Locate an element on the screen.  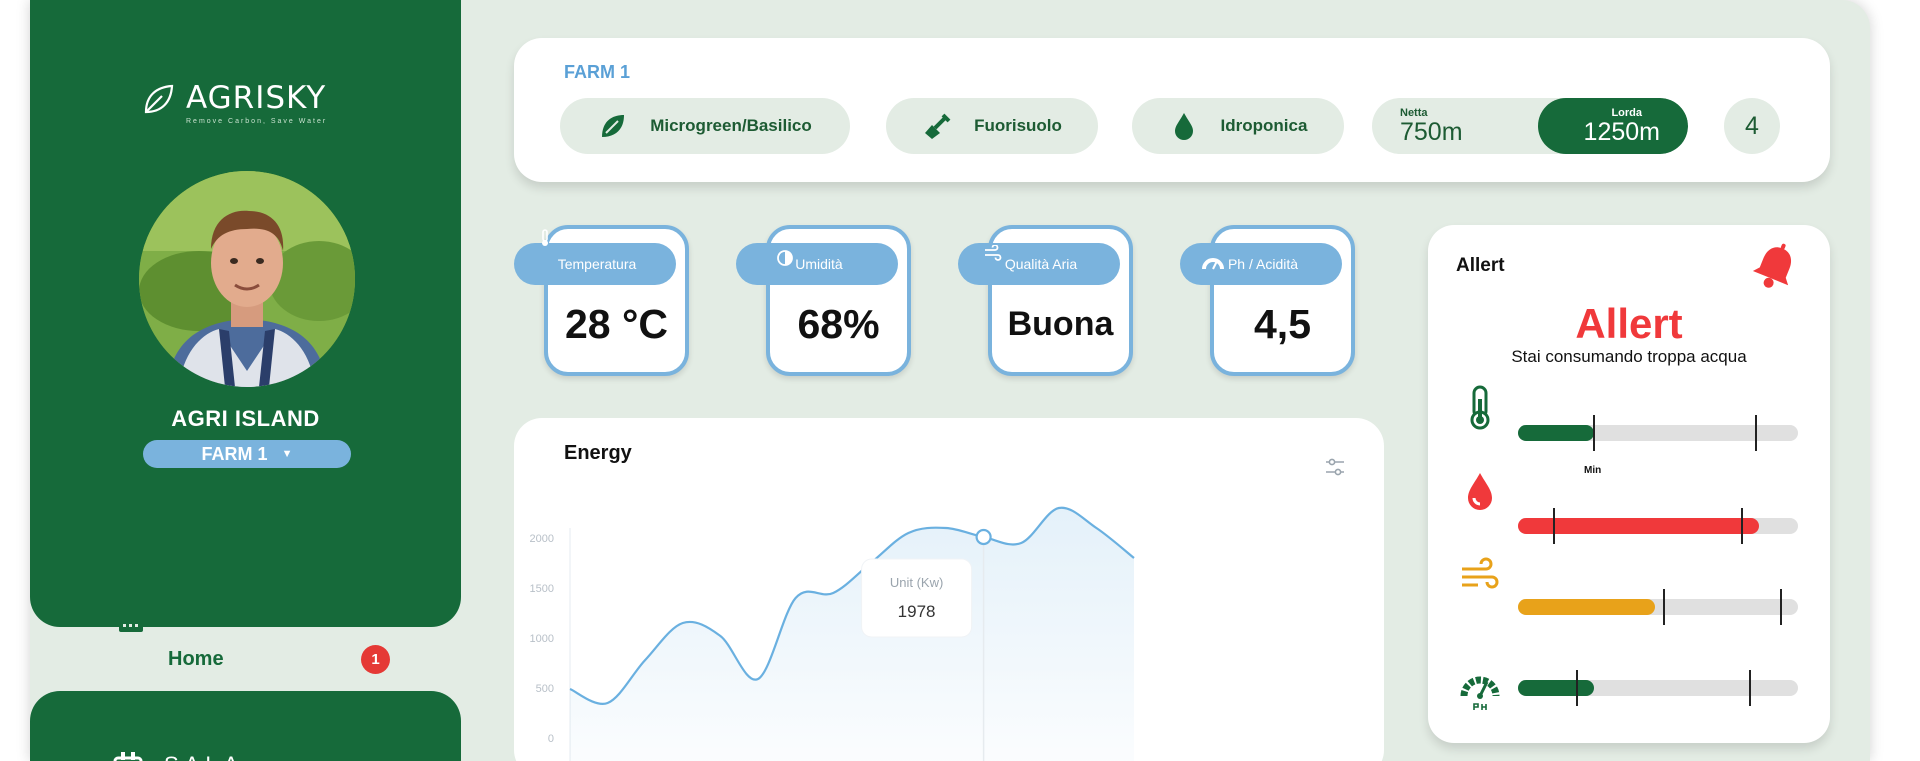
brand-logo: AGRISKY Remove Carbon, Save Water is located at coordinates (233, 102).